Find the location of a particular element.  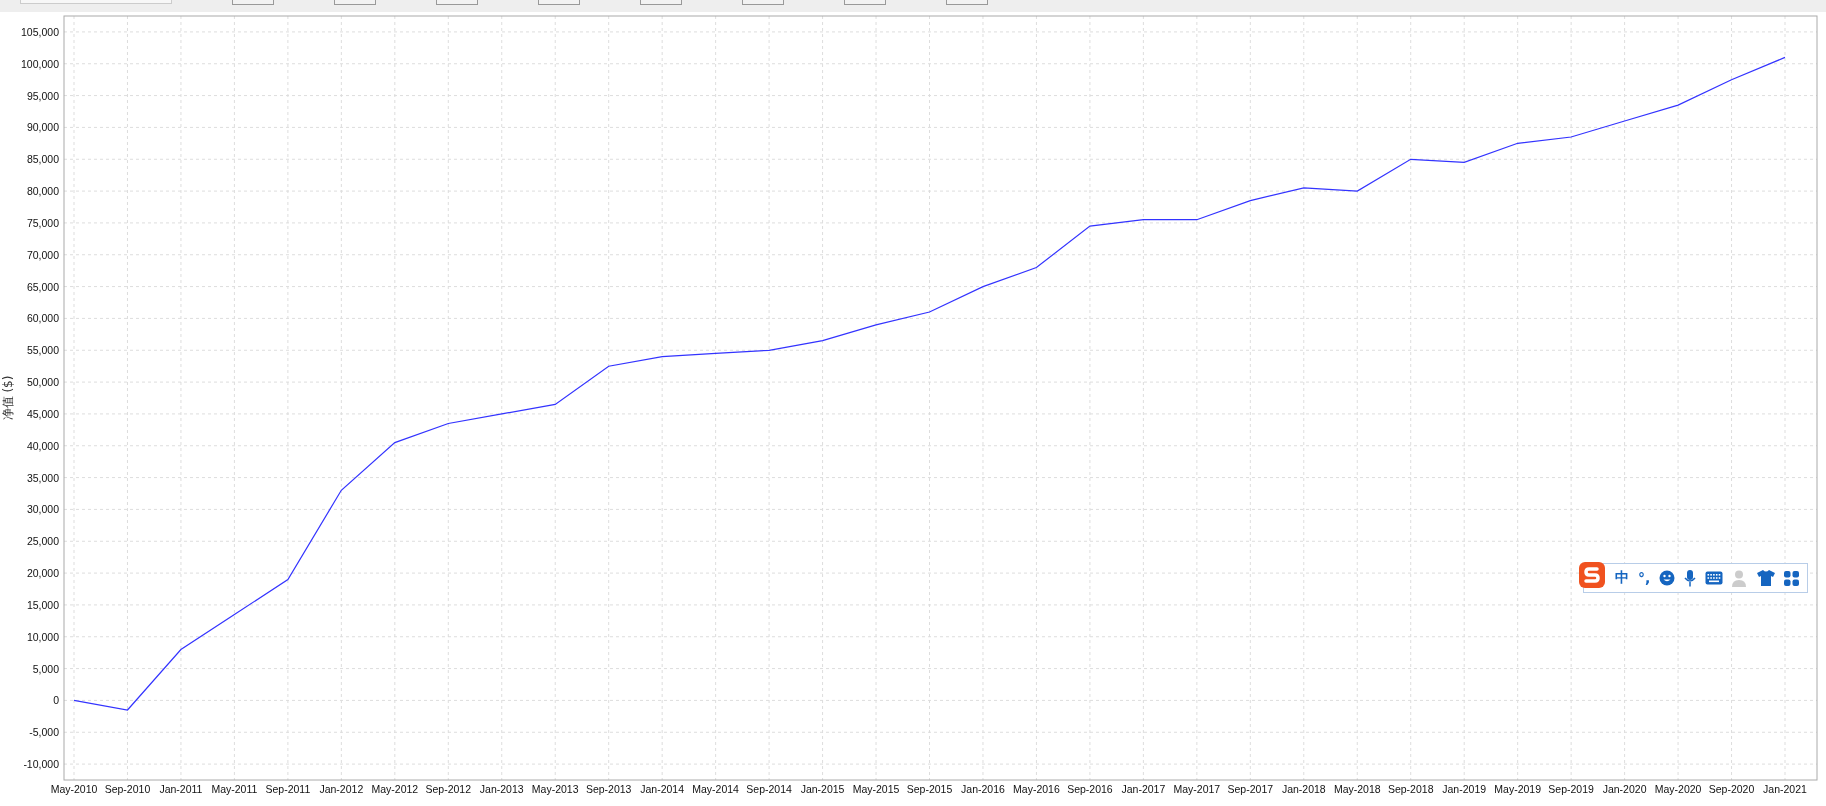

y-tick-label: 100,000 is located at coordinates (40, 63).